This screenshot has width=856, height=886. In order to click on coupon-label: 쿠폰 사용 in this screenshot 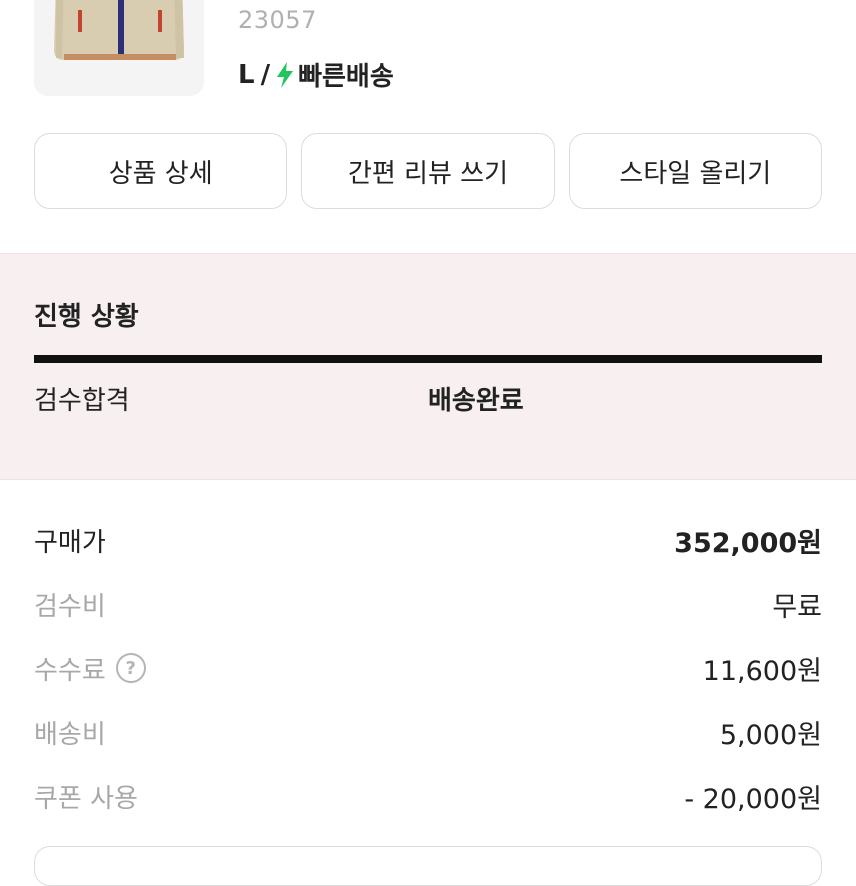, I will do `click(86, 798)`.